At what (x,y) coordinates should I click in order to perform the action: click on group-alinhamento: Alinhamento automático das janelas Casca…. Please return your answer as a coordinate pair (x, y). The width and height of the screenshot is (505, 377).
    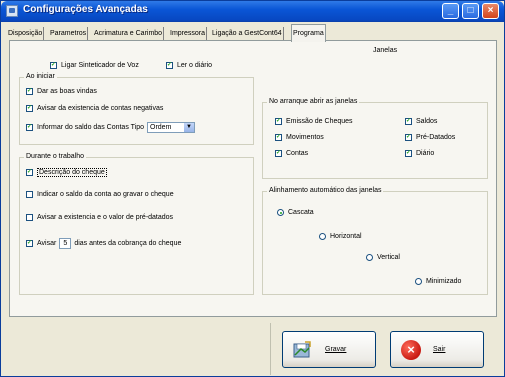
    Looking at the image, I should click on (375, 241).